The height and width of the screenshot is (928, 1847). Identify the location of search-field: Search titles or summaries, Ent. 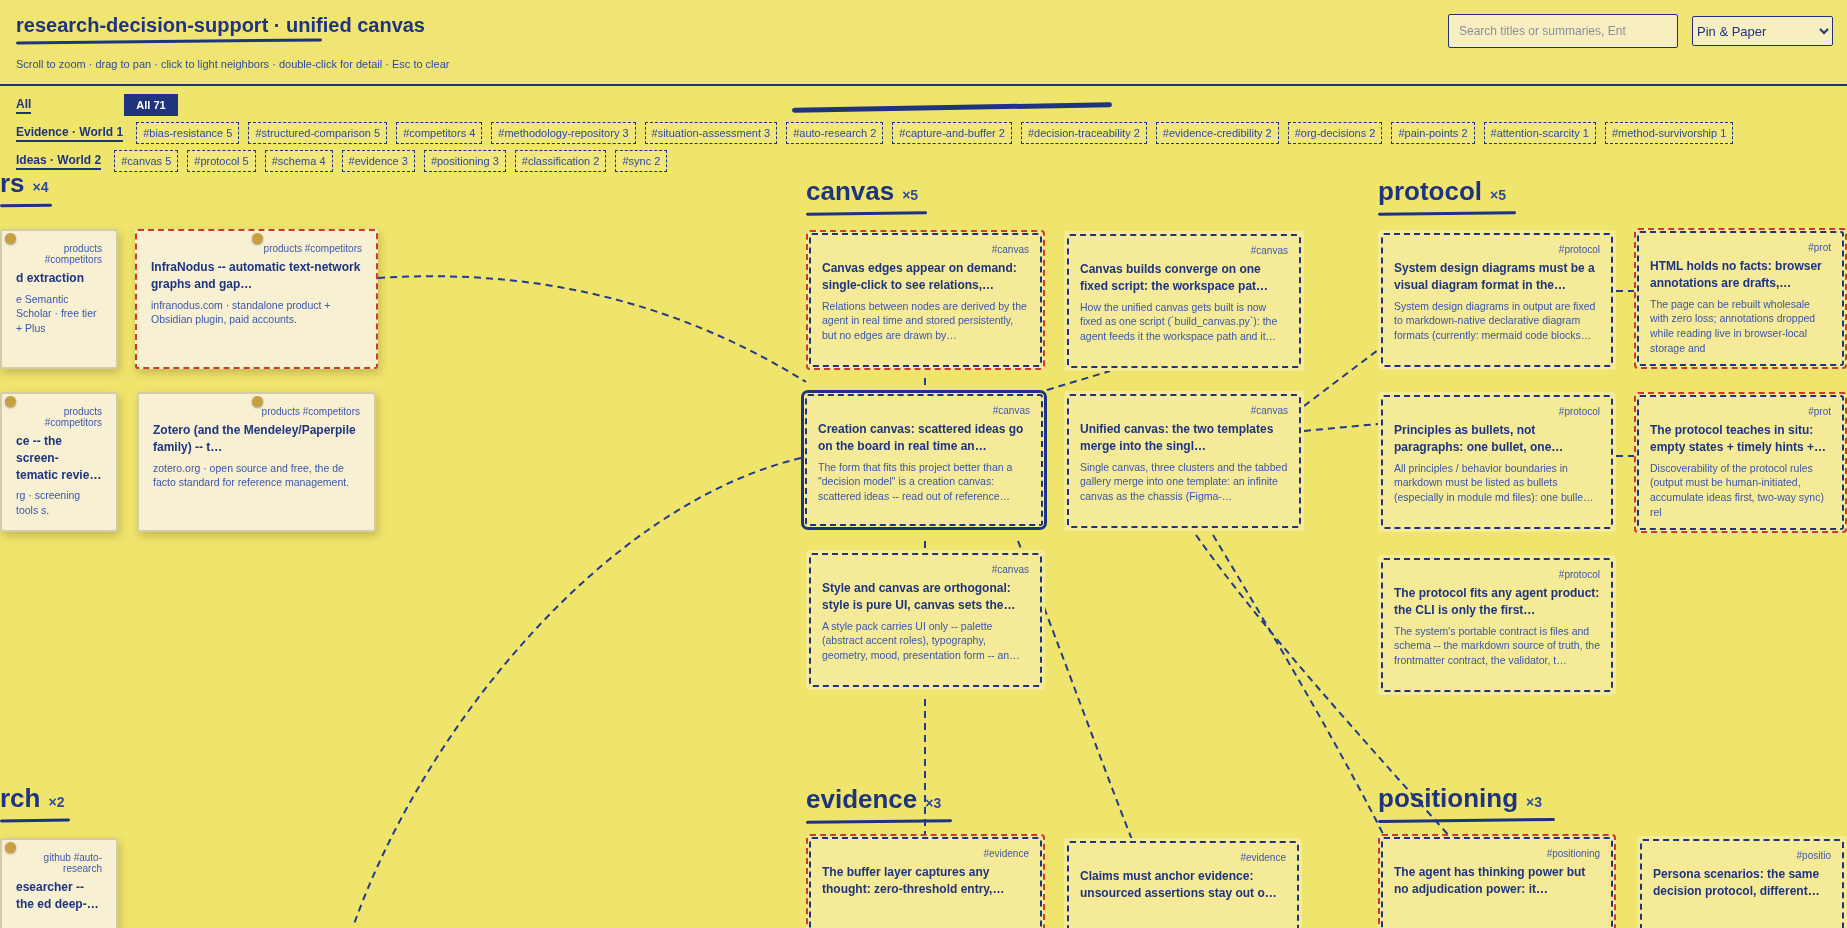
(1563, 31).